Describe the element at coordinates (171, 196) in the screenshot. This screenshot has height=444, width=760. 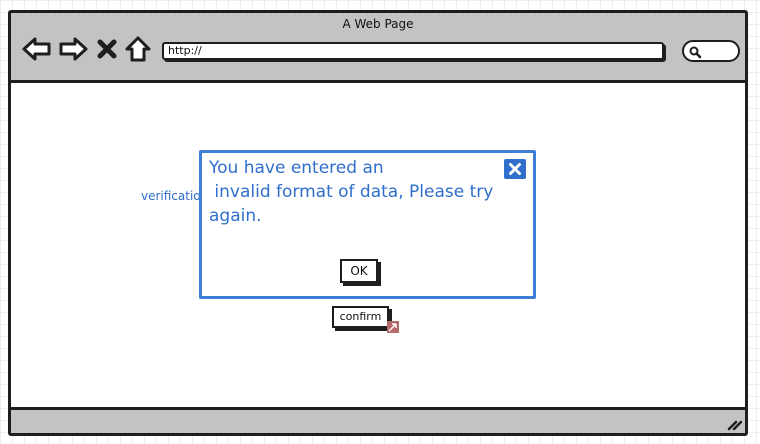
I see `verification-label: verification` at that location.